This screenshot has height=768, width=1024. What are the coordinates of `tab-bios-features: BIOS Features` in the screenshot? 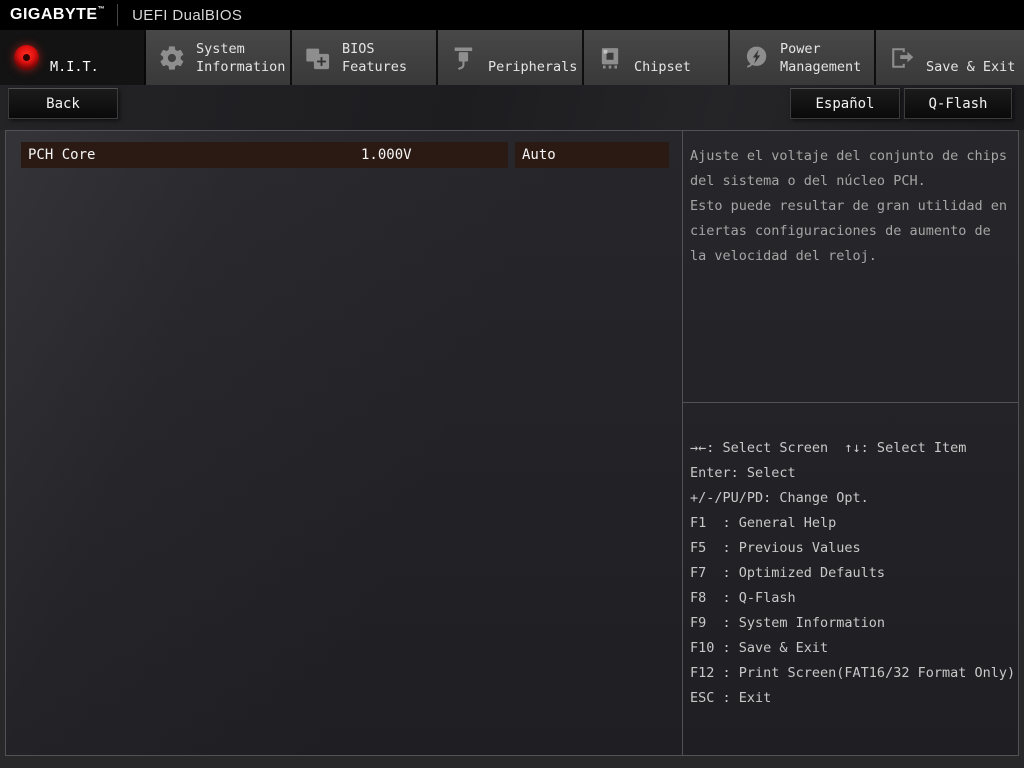 It's located at (364, 57).